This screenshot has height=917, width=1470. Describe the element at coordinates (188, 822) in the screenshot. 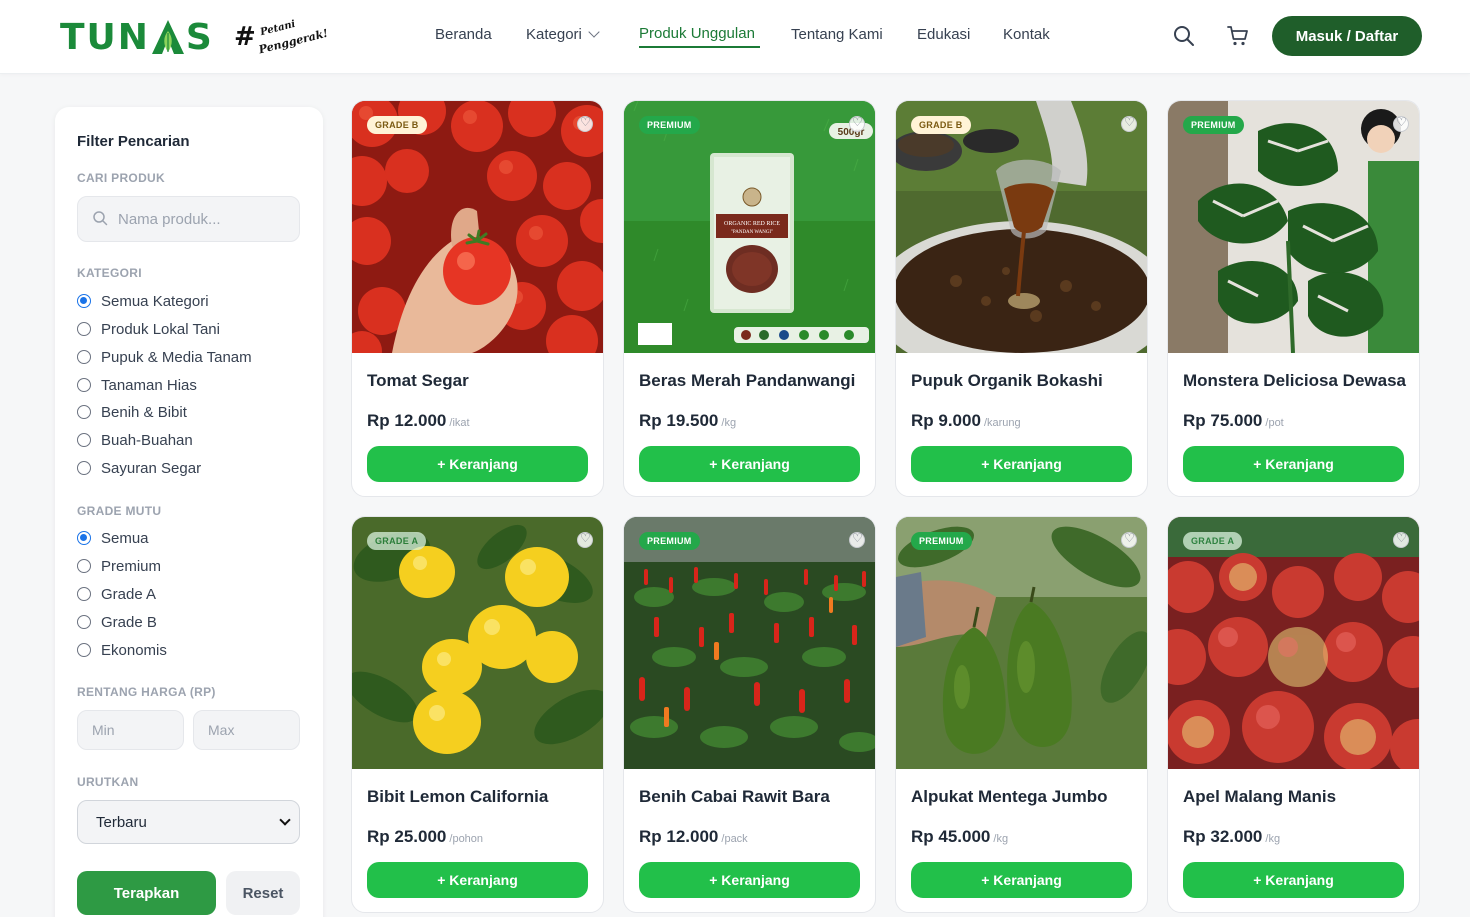

I see `sort-select: Terbaru` at that location.